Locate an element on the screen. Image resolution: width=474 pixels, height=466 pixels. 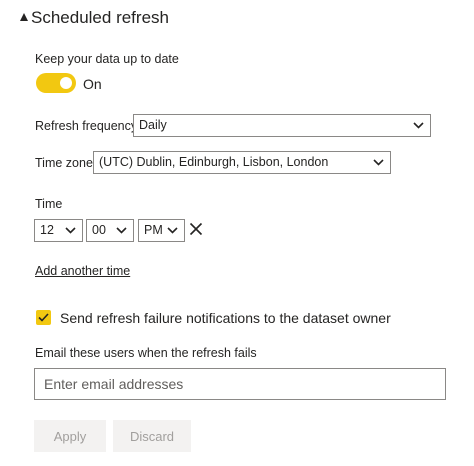
hour-value: 12 is located at coordinates (47, 230).